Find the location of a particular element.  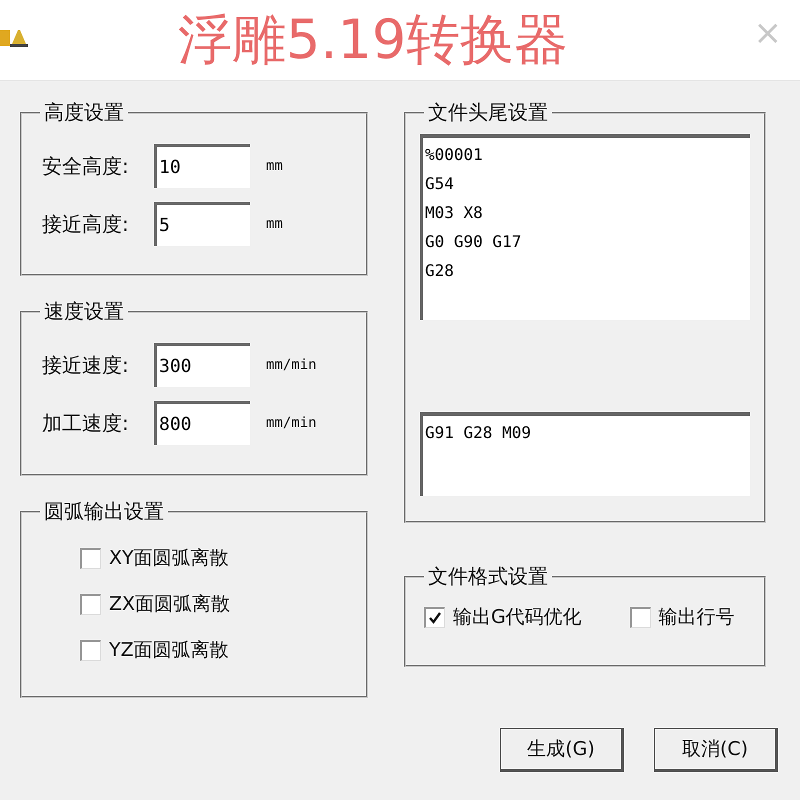

checkbox: 输出G代码优化 is located at coordinates (503, 617).